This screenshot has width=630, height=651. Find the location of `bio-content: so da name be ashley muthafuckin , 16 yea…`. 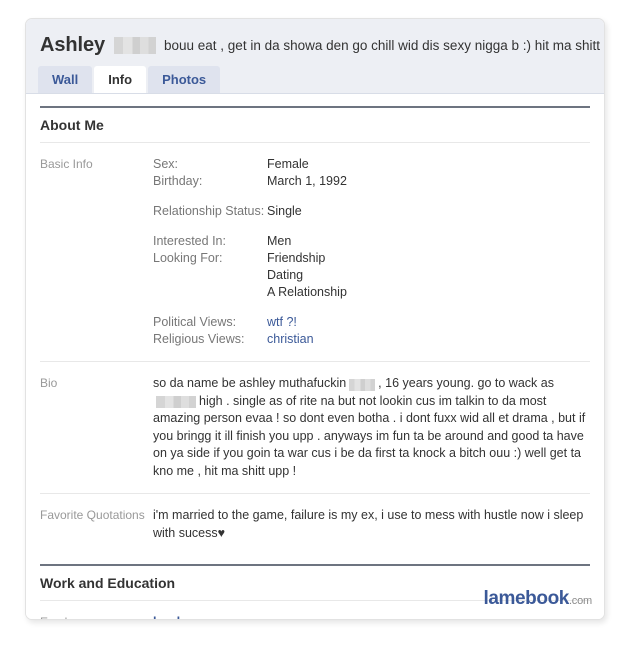

bio-content: so da name be ashley muthafuckin , 16 yea… is located at coordinates (371, 427).